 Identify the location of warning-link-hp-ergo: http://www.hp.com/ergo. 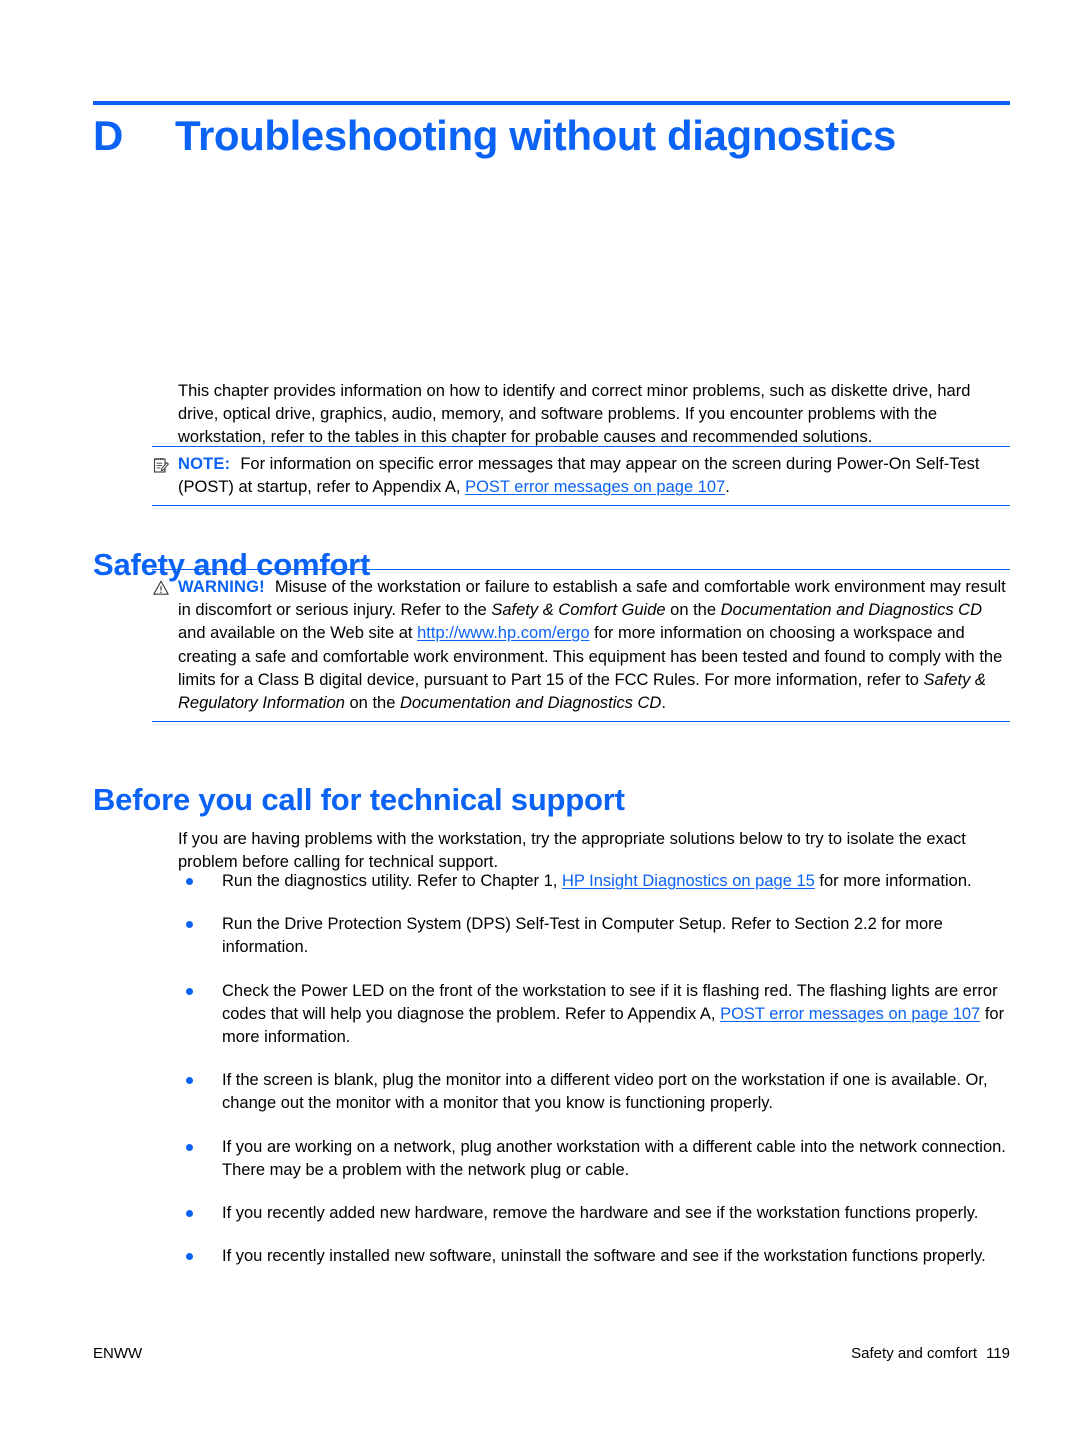
(503, 633).